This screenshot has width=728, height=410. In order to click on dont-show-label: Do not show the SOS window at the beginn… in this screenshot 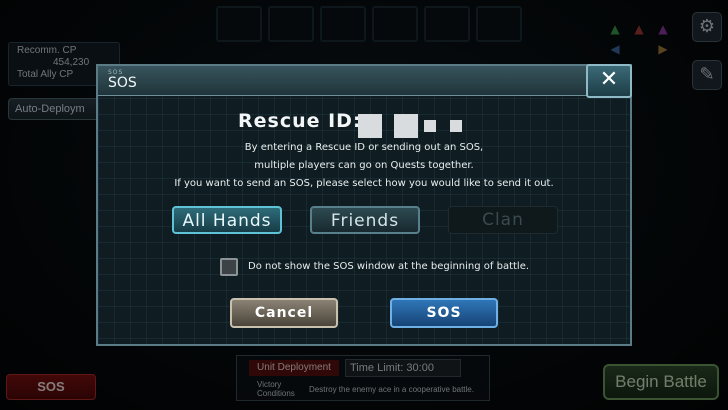, I will do `click(389, 266)`.